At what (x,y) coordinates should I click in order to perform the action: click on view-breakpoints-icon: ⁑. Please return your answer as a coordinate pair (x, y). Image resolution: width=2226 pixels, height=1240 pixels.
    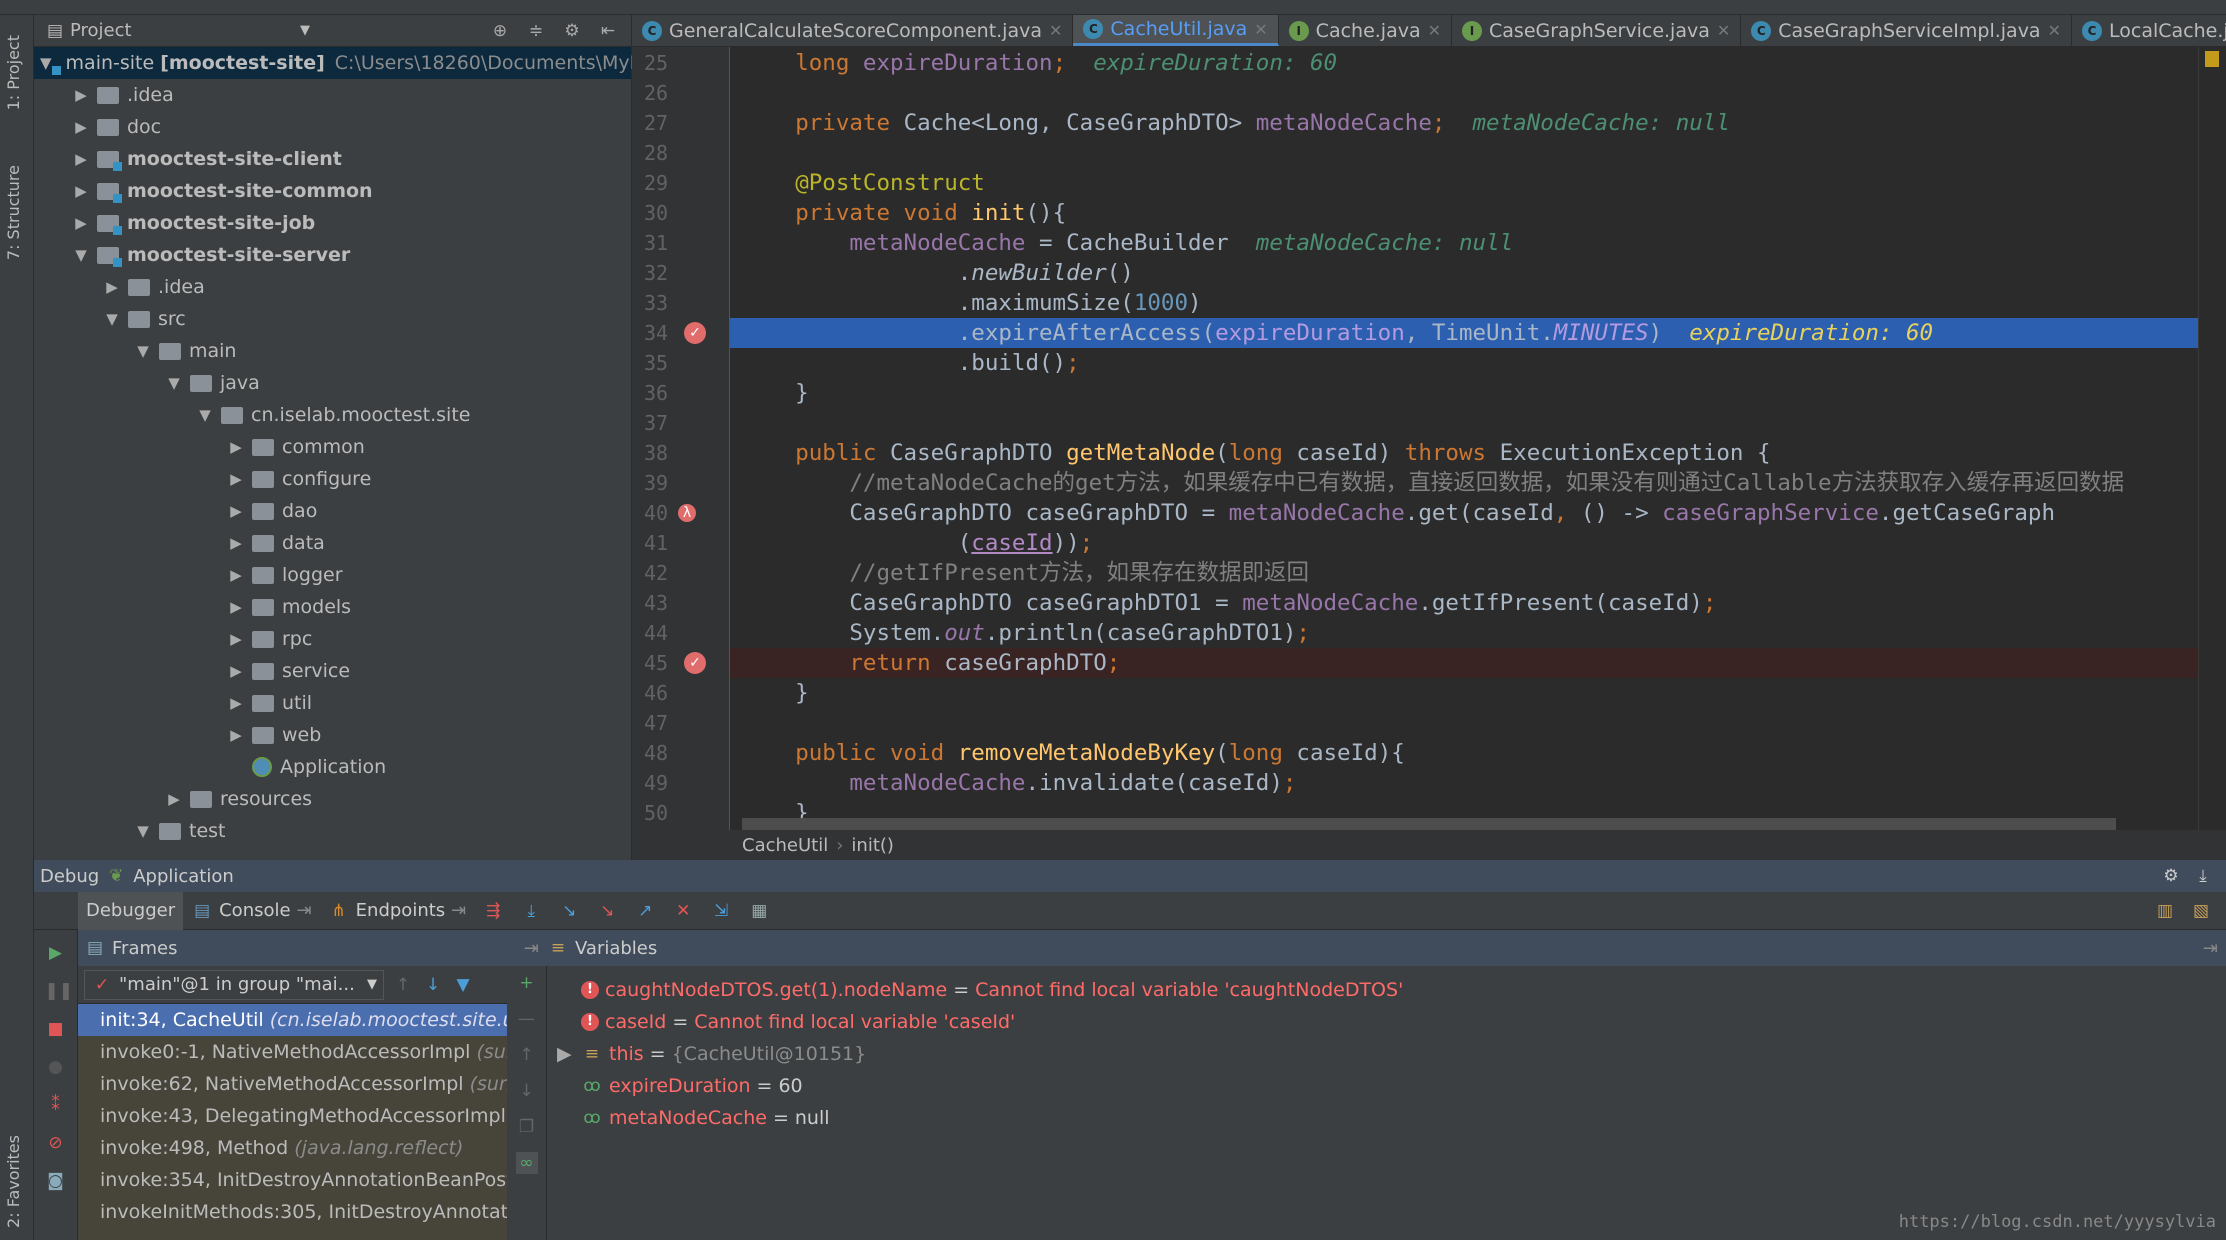
    Looking at the image, I should click on (56, 1105).